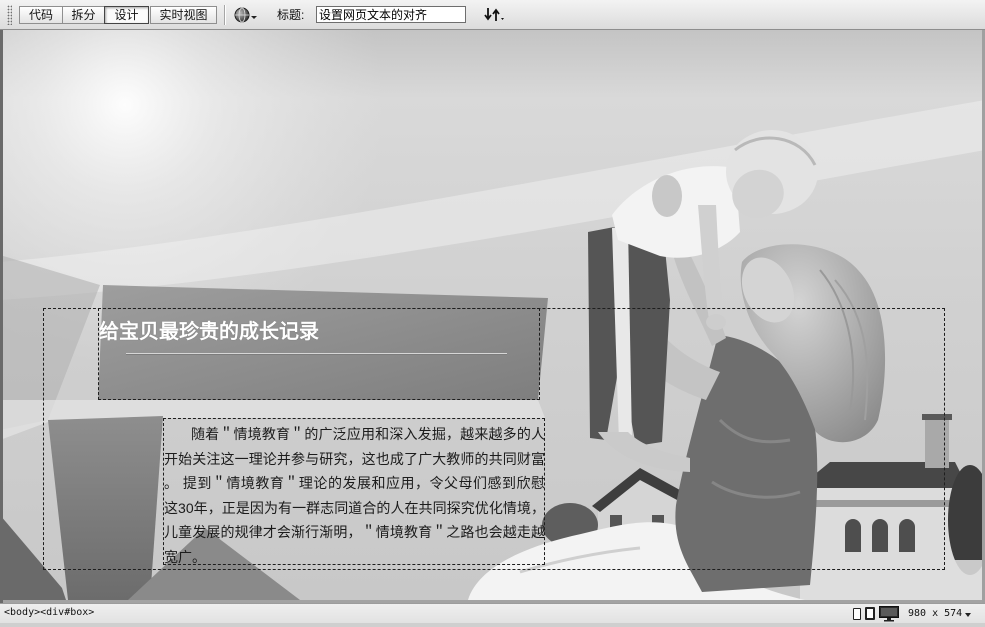  What do you see at coordinates (354, 458) in the screenshot?
I see `paragraph-line: 开始关注这一理论并参与研究，这也成了广大教师的共同财富` at bounding box center [354, 458].